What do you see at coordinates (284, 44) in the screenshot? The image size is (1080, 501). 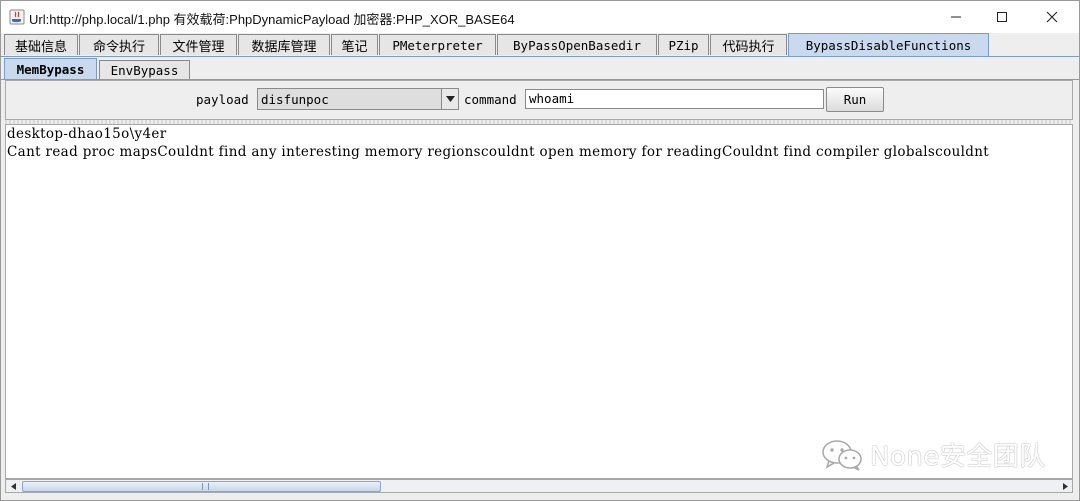 I see `tab-database-manager: 数据库管理` at bounding box center [284, 44].